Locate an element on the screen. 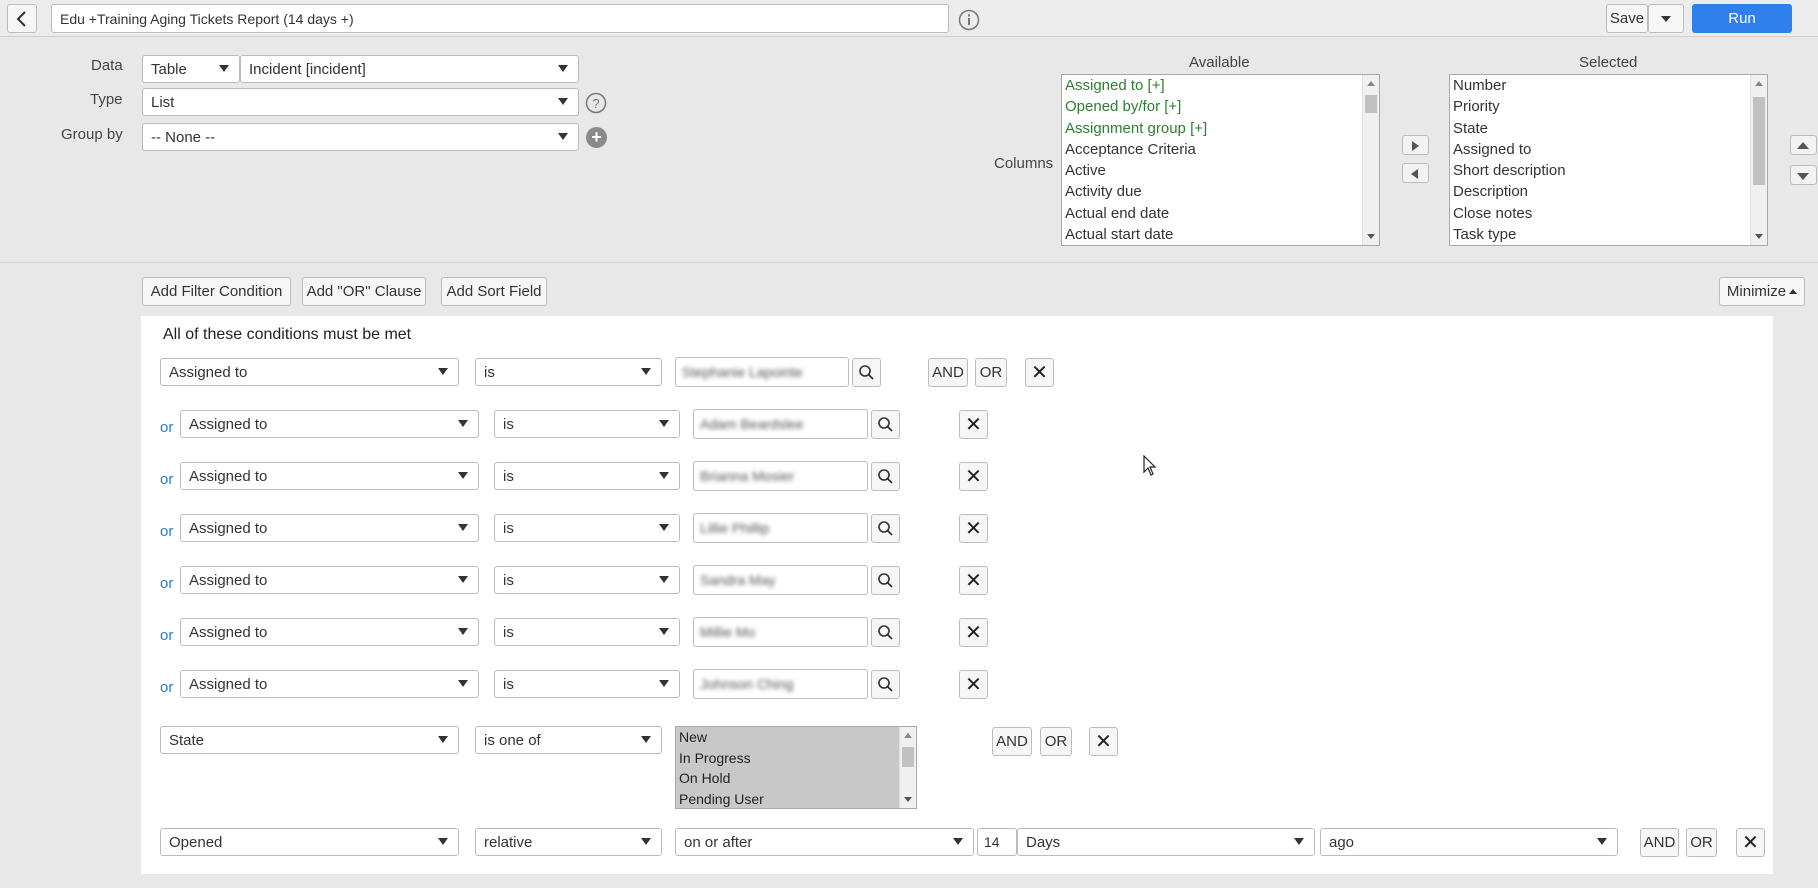 The height and width of the screenshot is (888, 1818). move-right-button is located at coordinates (1415, 145).